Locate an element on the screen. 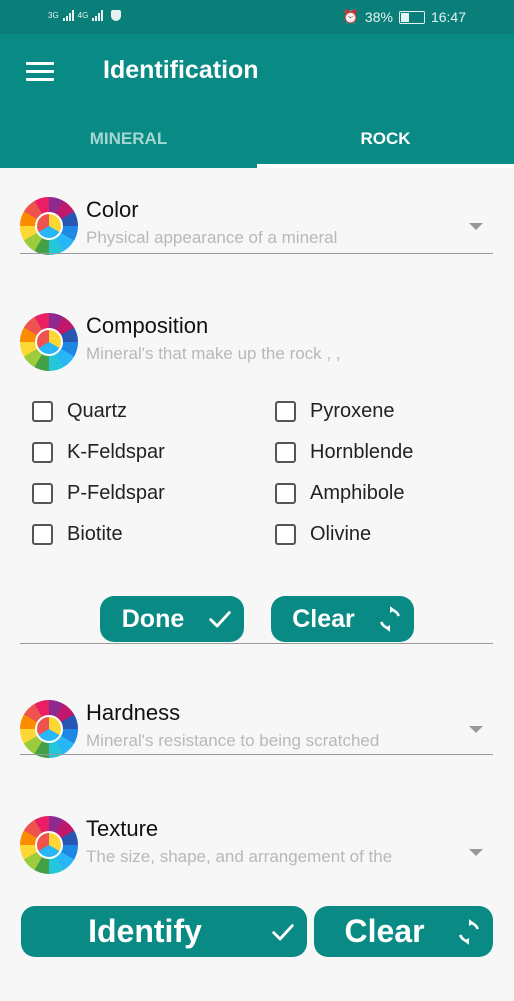  alarm-icon: ⏰ is located at coordinates (350, 16).